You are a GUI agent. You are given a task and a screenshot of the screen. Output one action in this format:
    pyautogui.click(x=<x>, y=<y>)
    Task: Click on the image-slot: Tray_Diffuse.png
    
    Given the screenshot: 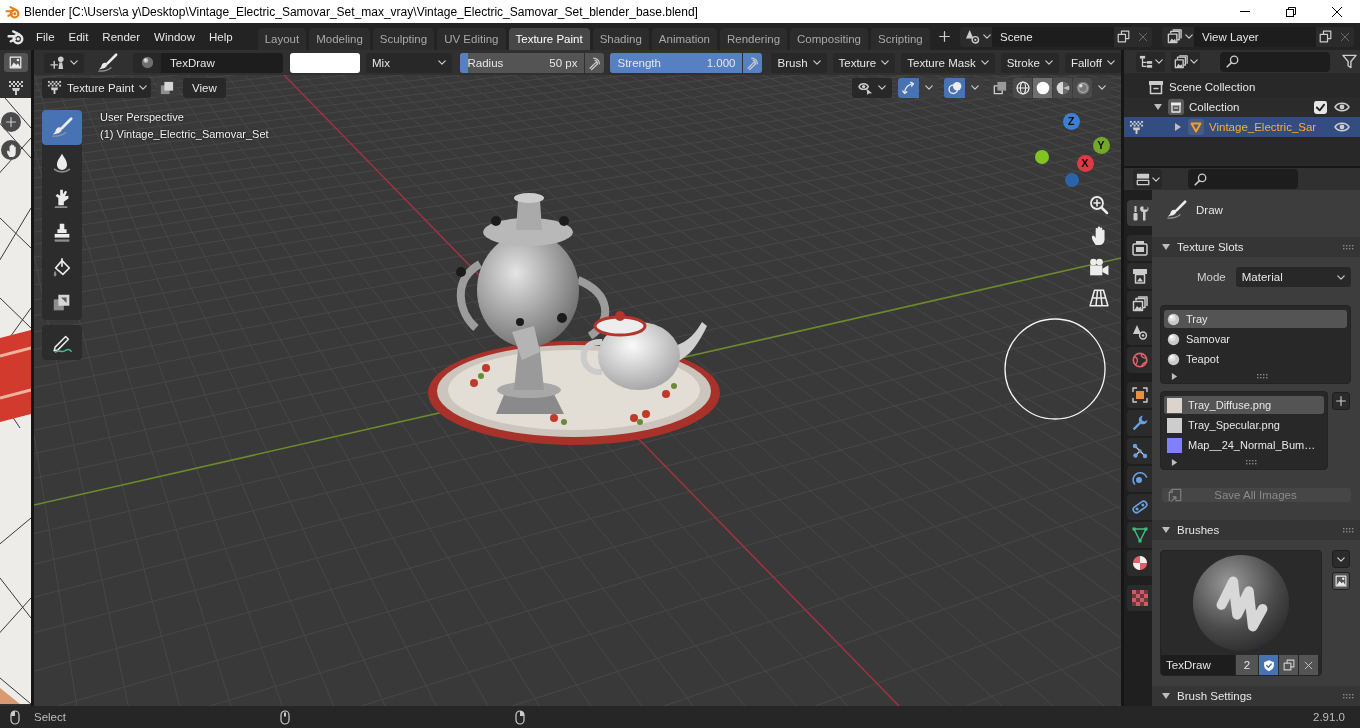 What is the action you would take?
    pyautogui.click(x=1244, y=405)
    